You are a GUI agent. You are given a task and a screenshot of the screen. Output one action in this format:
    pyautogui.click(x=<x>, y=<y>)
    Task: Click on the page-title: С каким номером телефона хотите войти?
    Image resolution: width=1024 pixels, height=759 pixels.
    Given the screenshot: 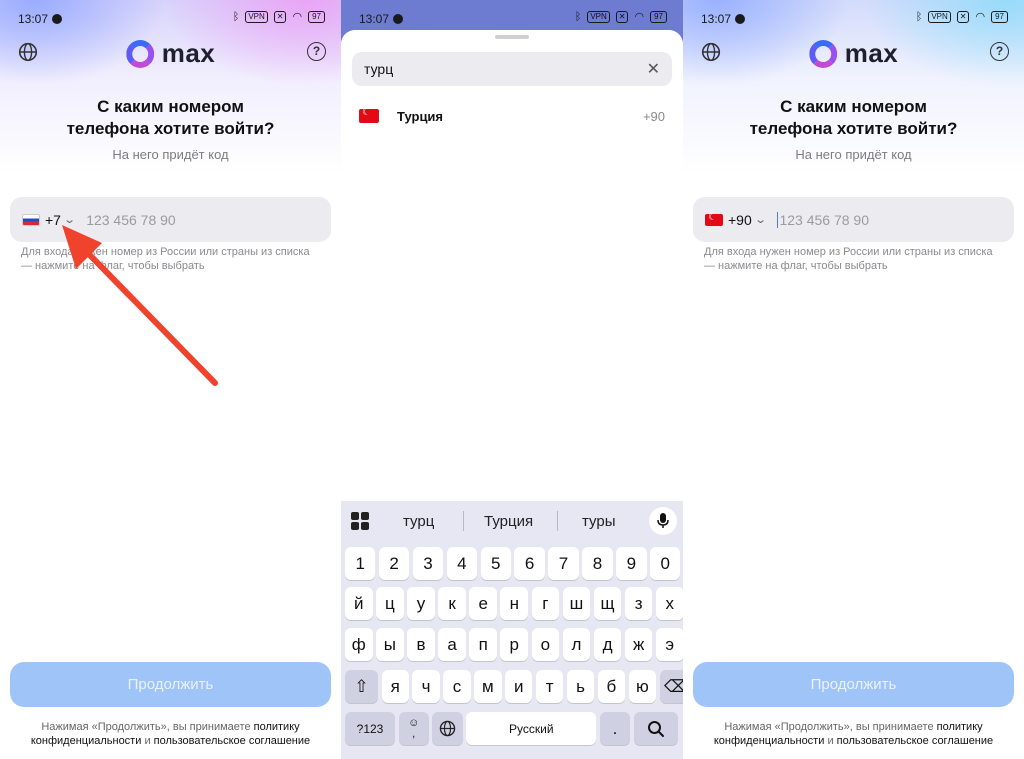 What is the action you would take?
    pyautogui.click(x=853, y=118)
    